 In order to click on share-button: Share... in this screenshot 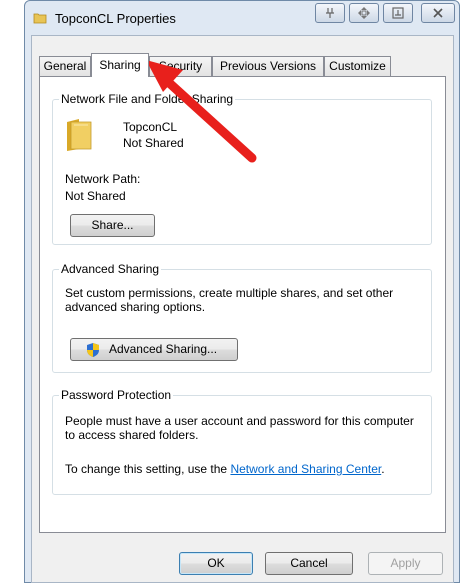, I will do `click(112, 225)`.